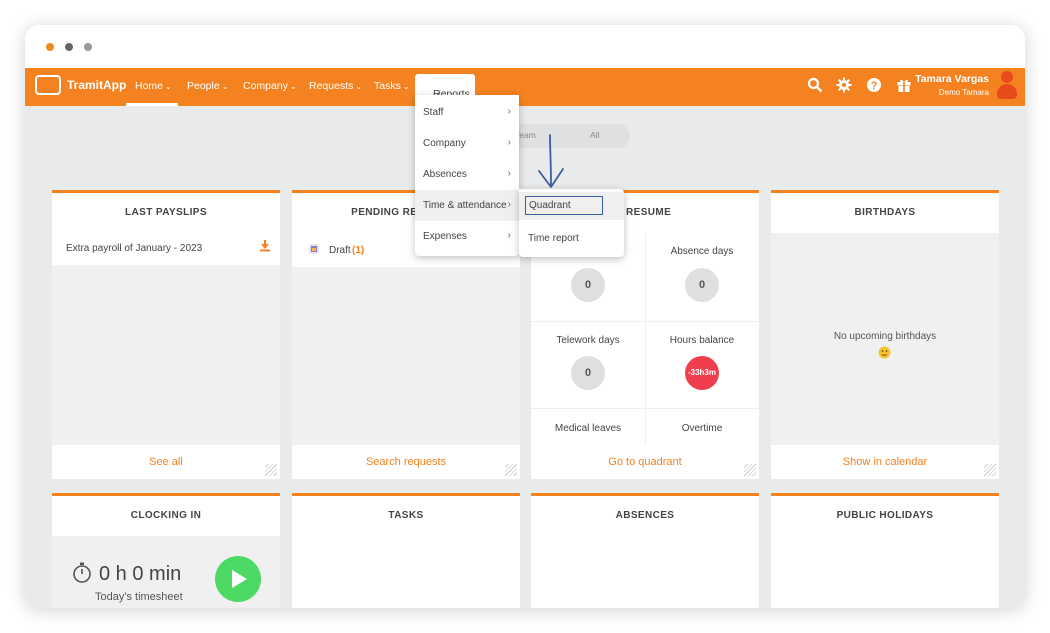  What do you see at coordinates (815, 87) in the screenshot?
I see `search-icon` at bounding box center [815, 87].